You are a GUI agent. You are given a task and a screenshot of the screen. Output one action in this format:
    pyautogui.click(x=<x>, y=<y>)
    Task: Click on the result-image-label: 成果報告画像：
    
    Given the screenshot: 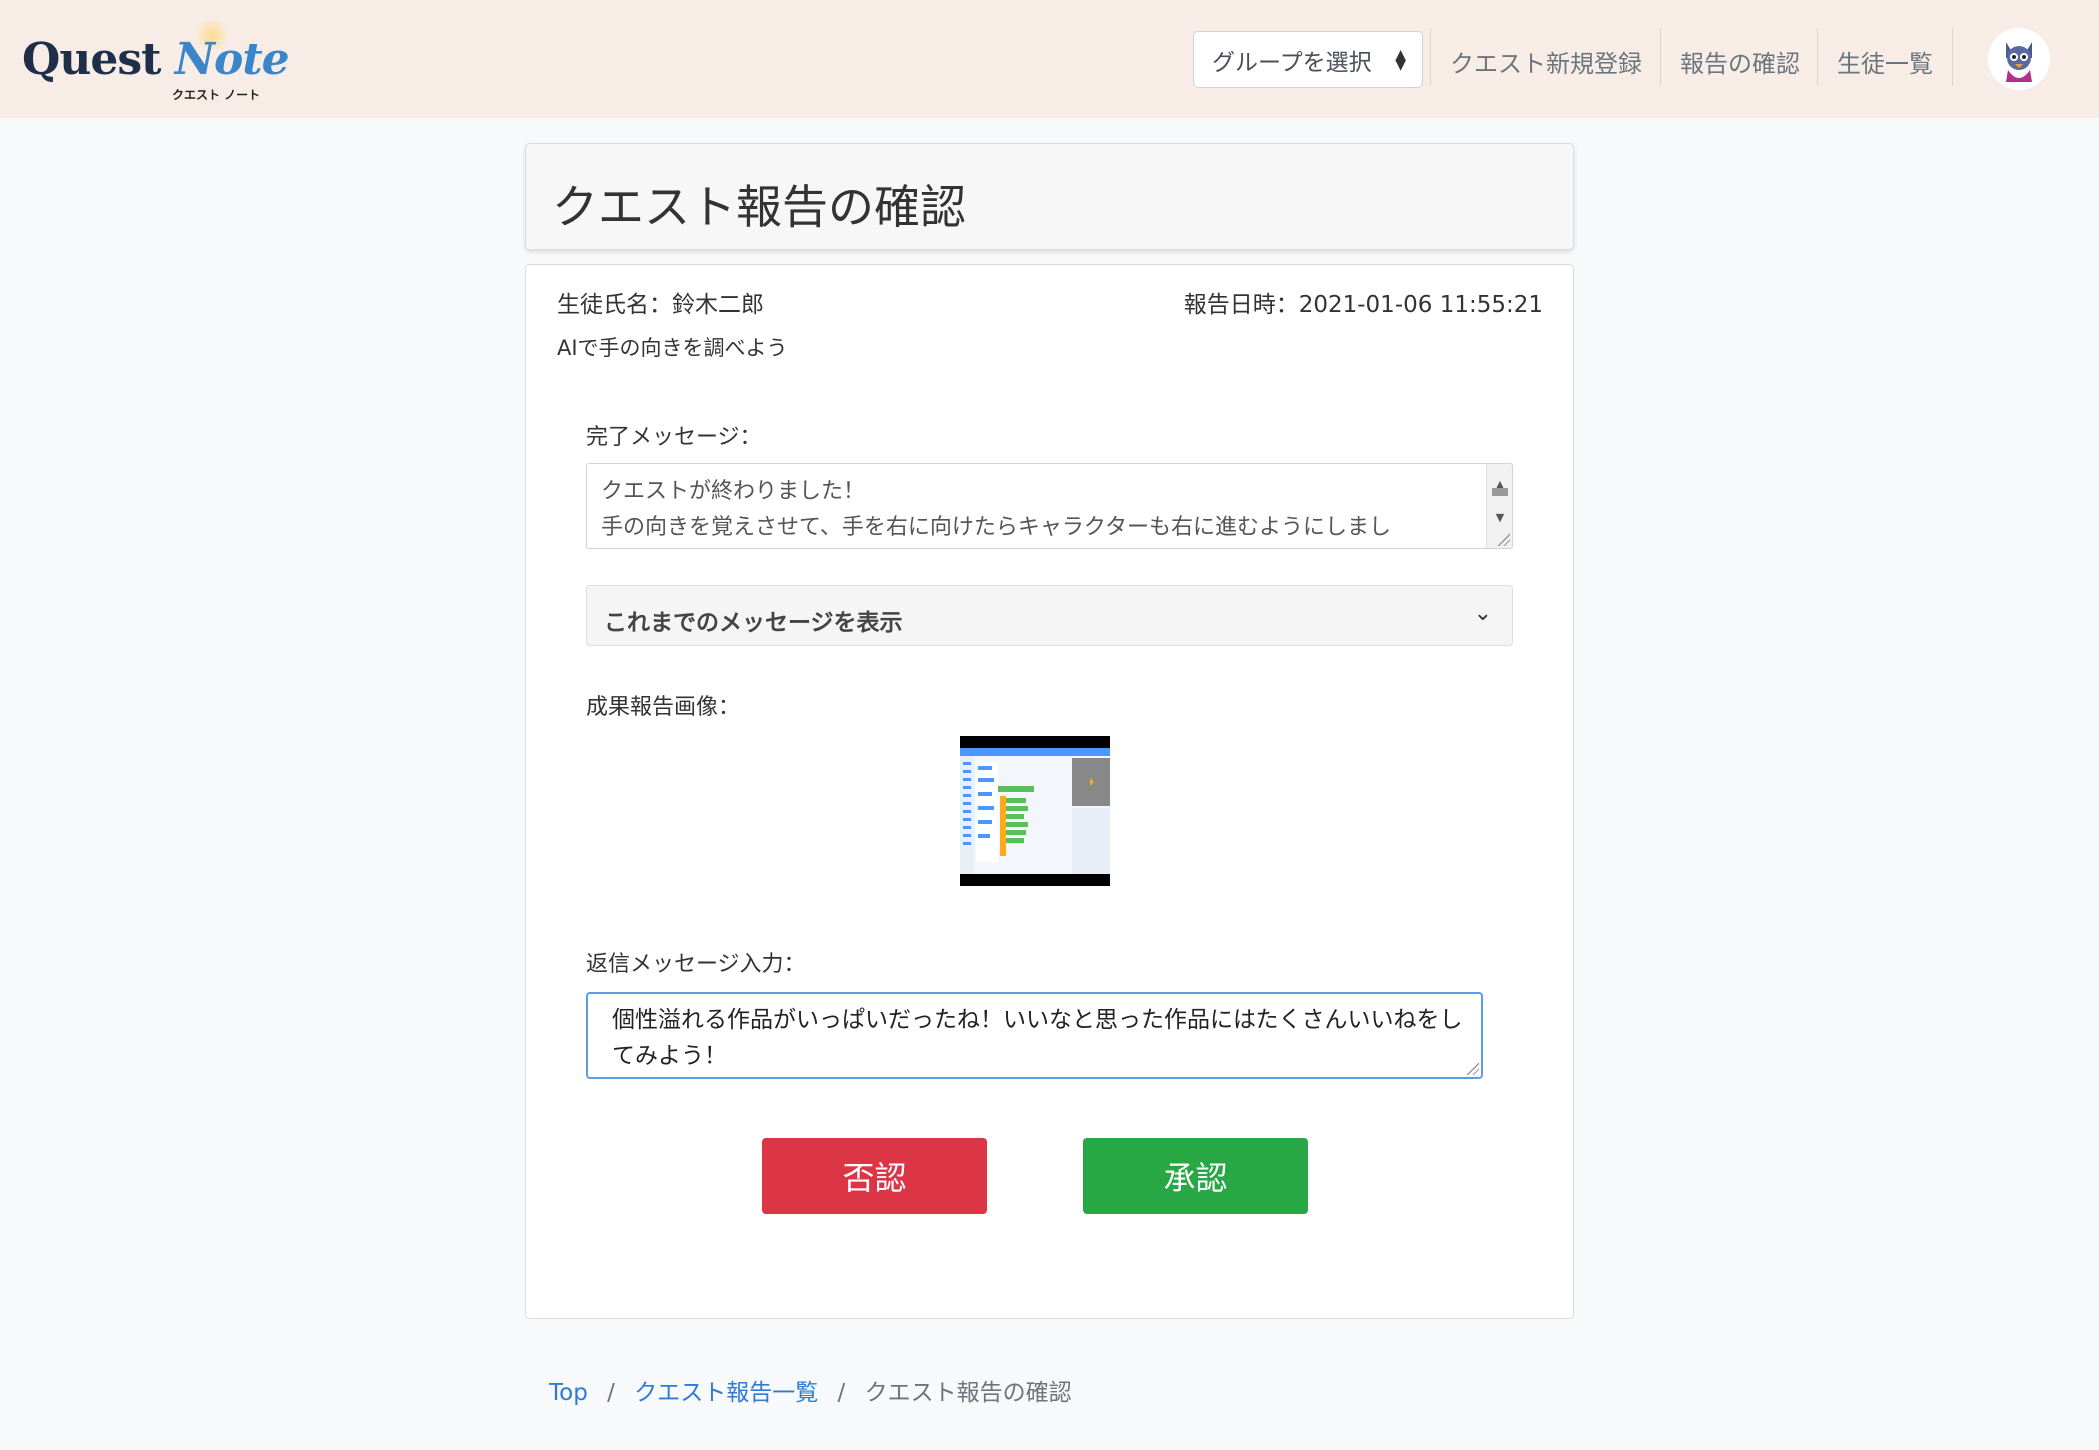 What is the action you would take?
    pyautogui.click(x=663, y=707)
    